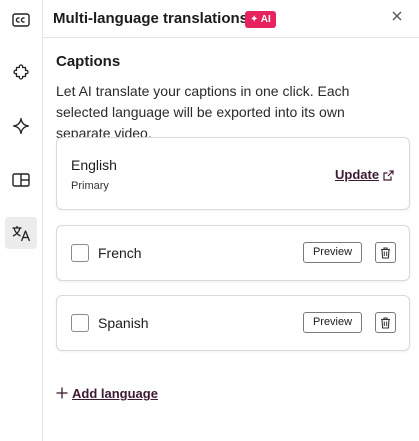 The height and width of the screenshot is (441, 419). Describe the element at coordinates (62, 393) in the screenshot. I see `plus-icon` at that location.